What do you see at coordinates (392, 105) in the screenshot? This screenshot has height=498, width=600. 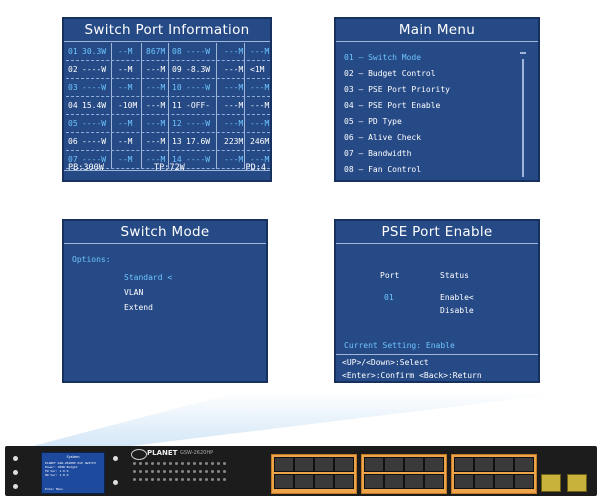 I see `menu-item: 04 – PSE Port Enable` at bounding box center [392, 105].